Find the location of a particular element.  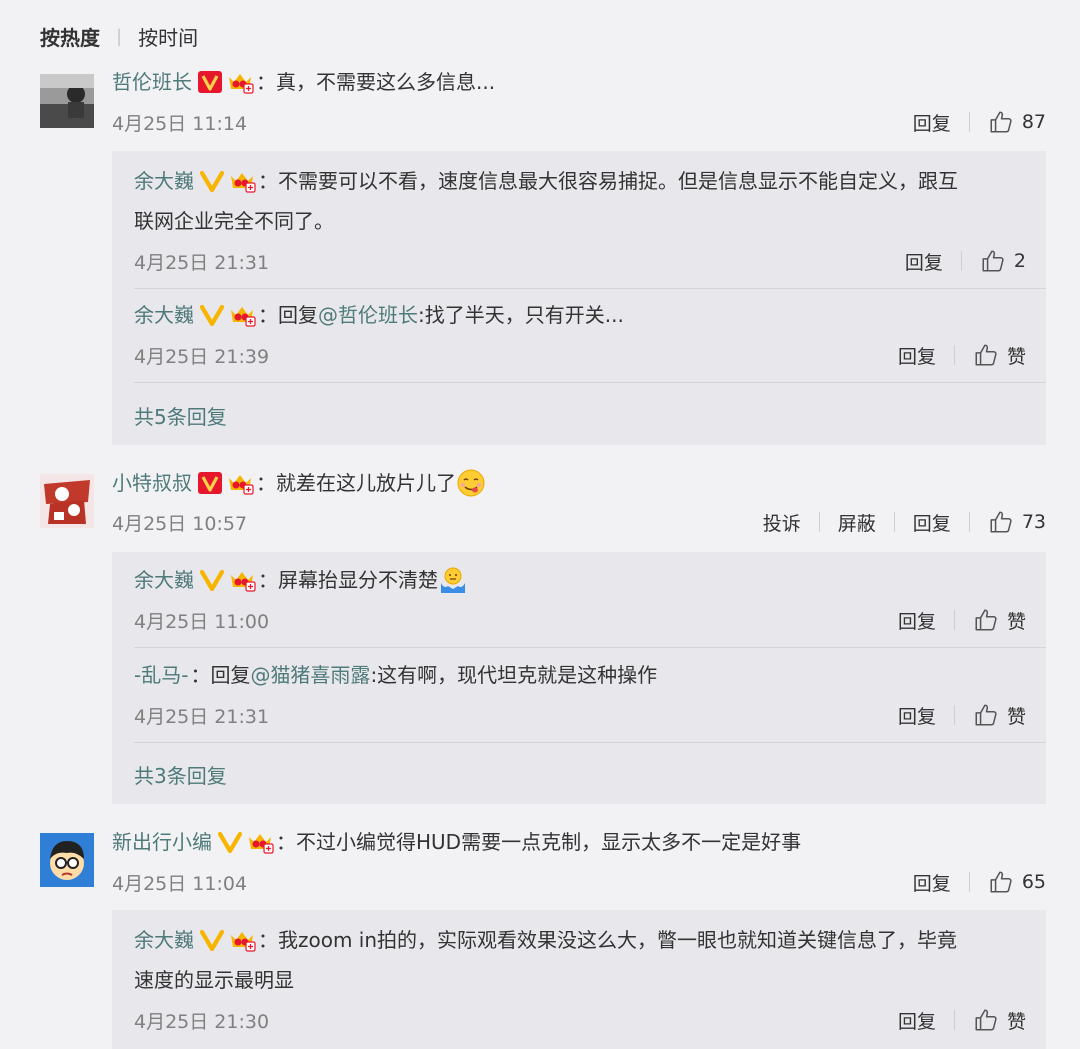

reply-text: 不需要可以不看，速度信息最大很容易捕捉。但是信息显示不能自定义，跟互 is located at coordinates (618, 181).